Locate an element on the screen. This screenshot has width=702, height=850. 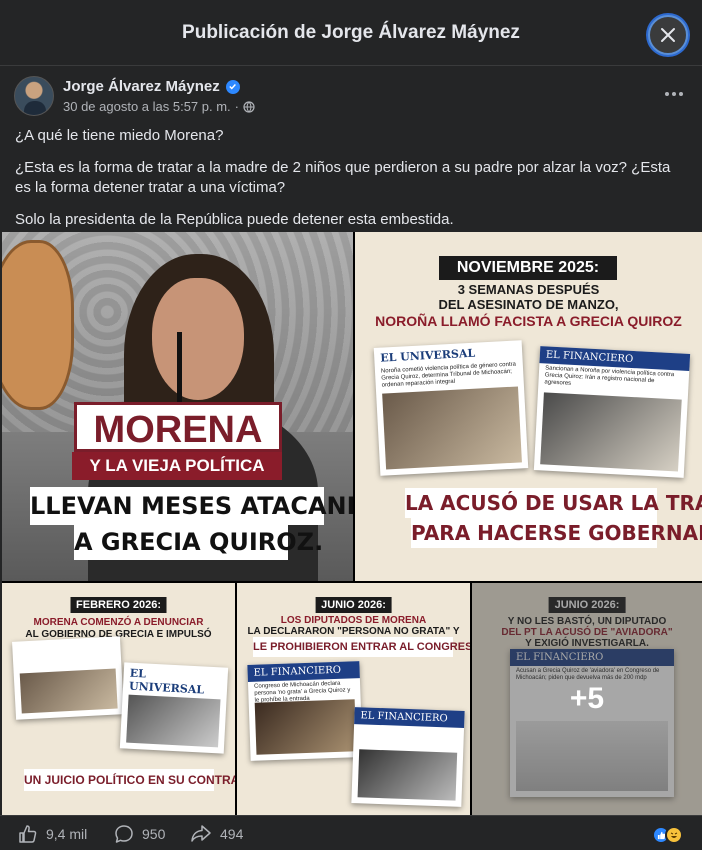
author-row: Jorge Álvarez Máynez is located at coordinates (151, 86).